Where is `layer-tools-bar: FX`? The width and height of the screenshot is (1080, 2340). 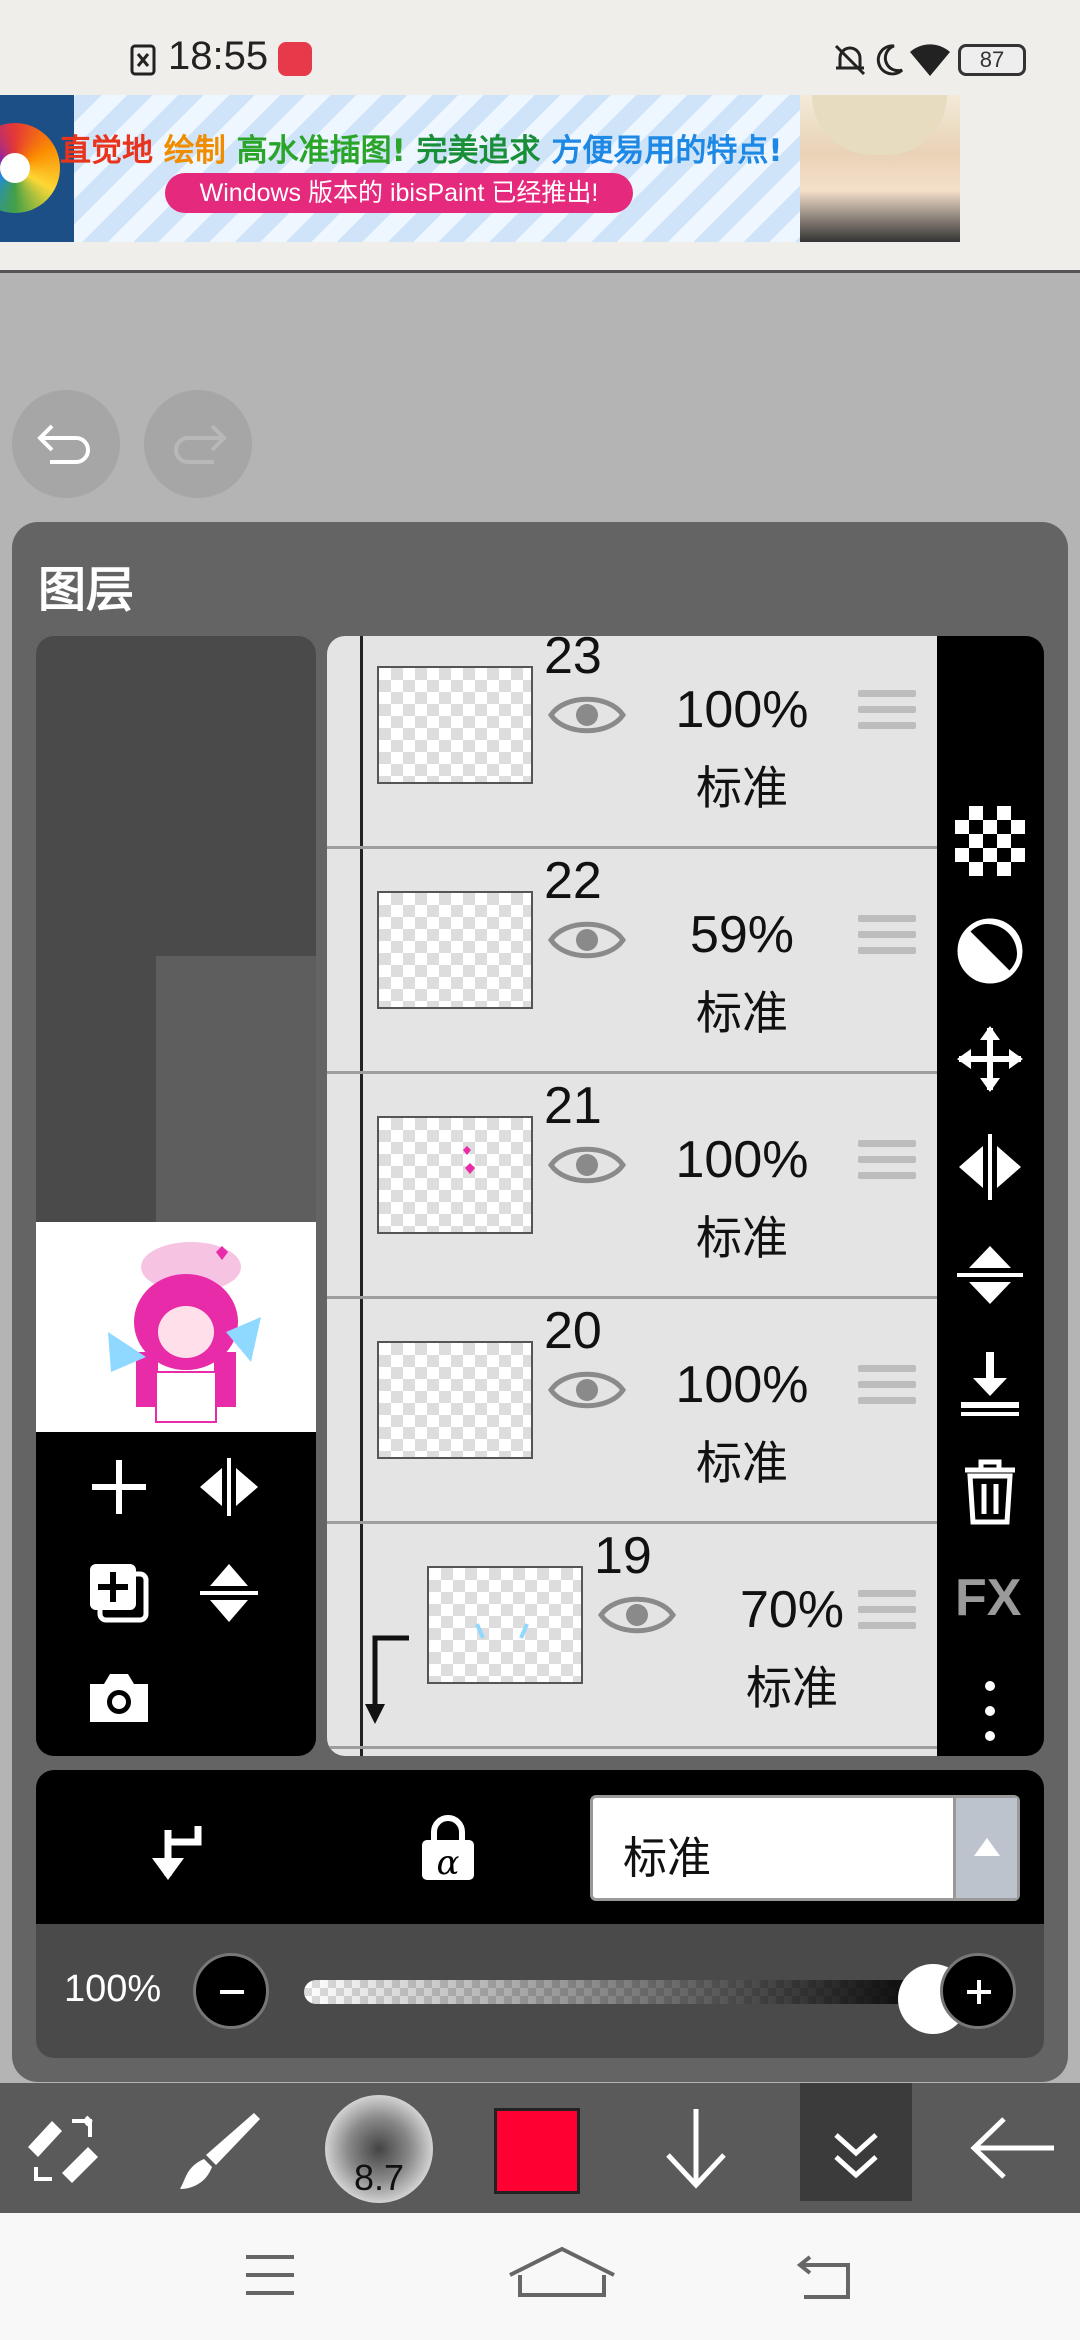
layer-tools-bar: FX is located at coordinates (990, 1196).